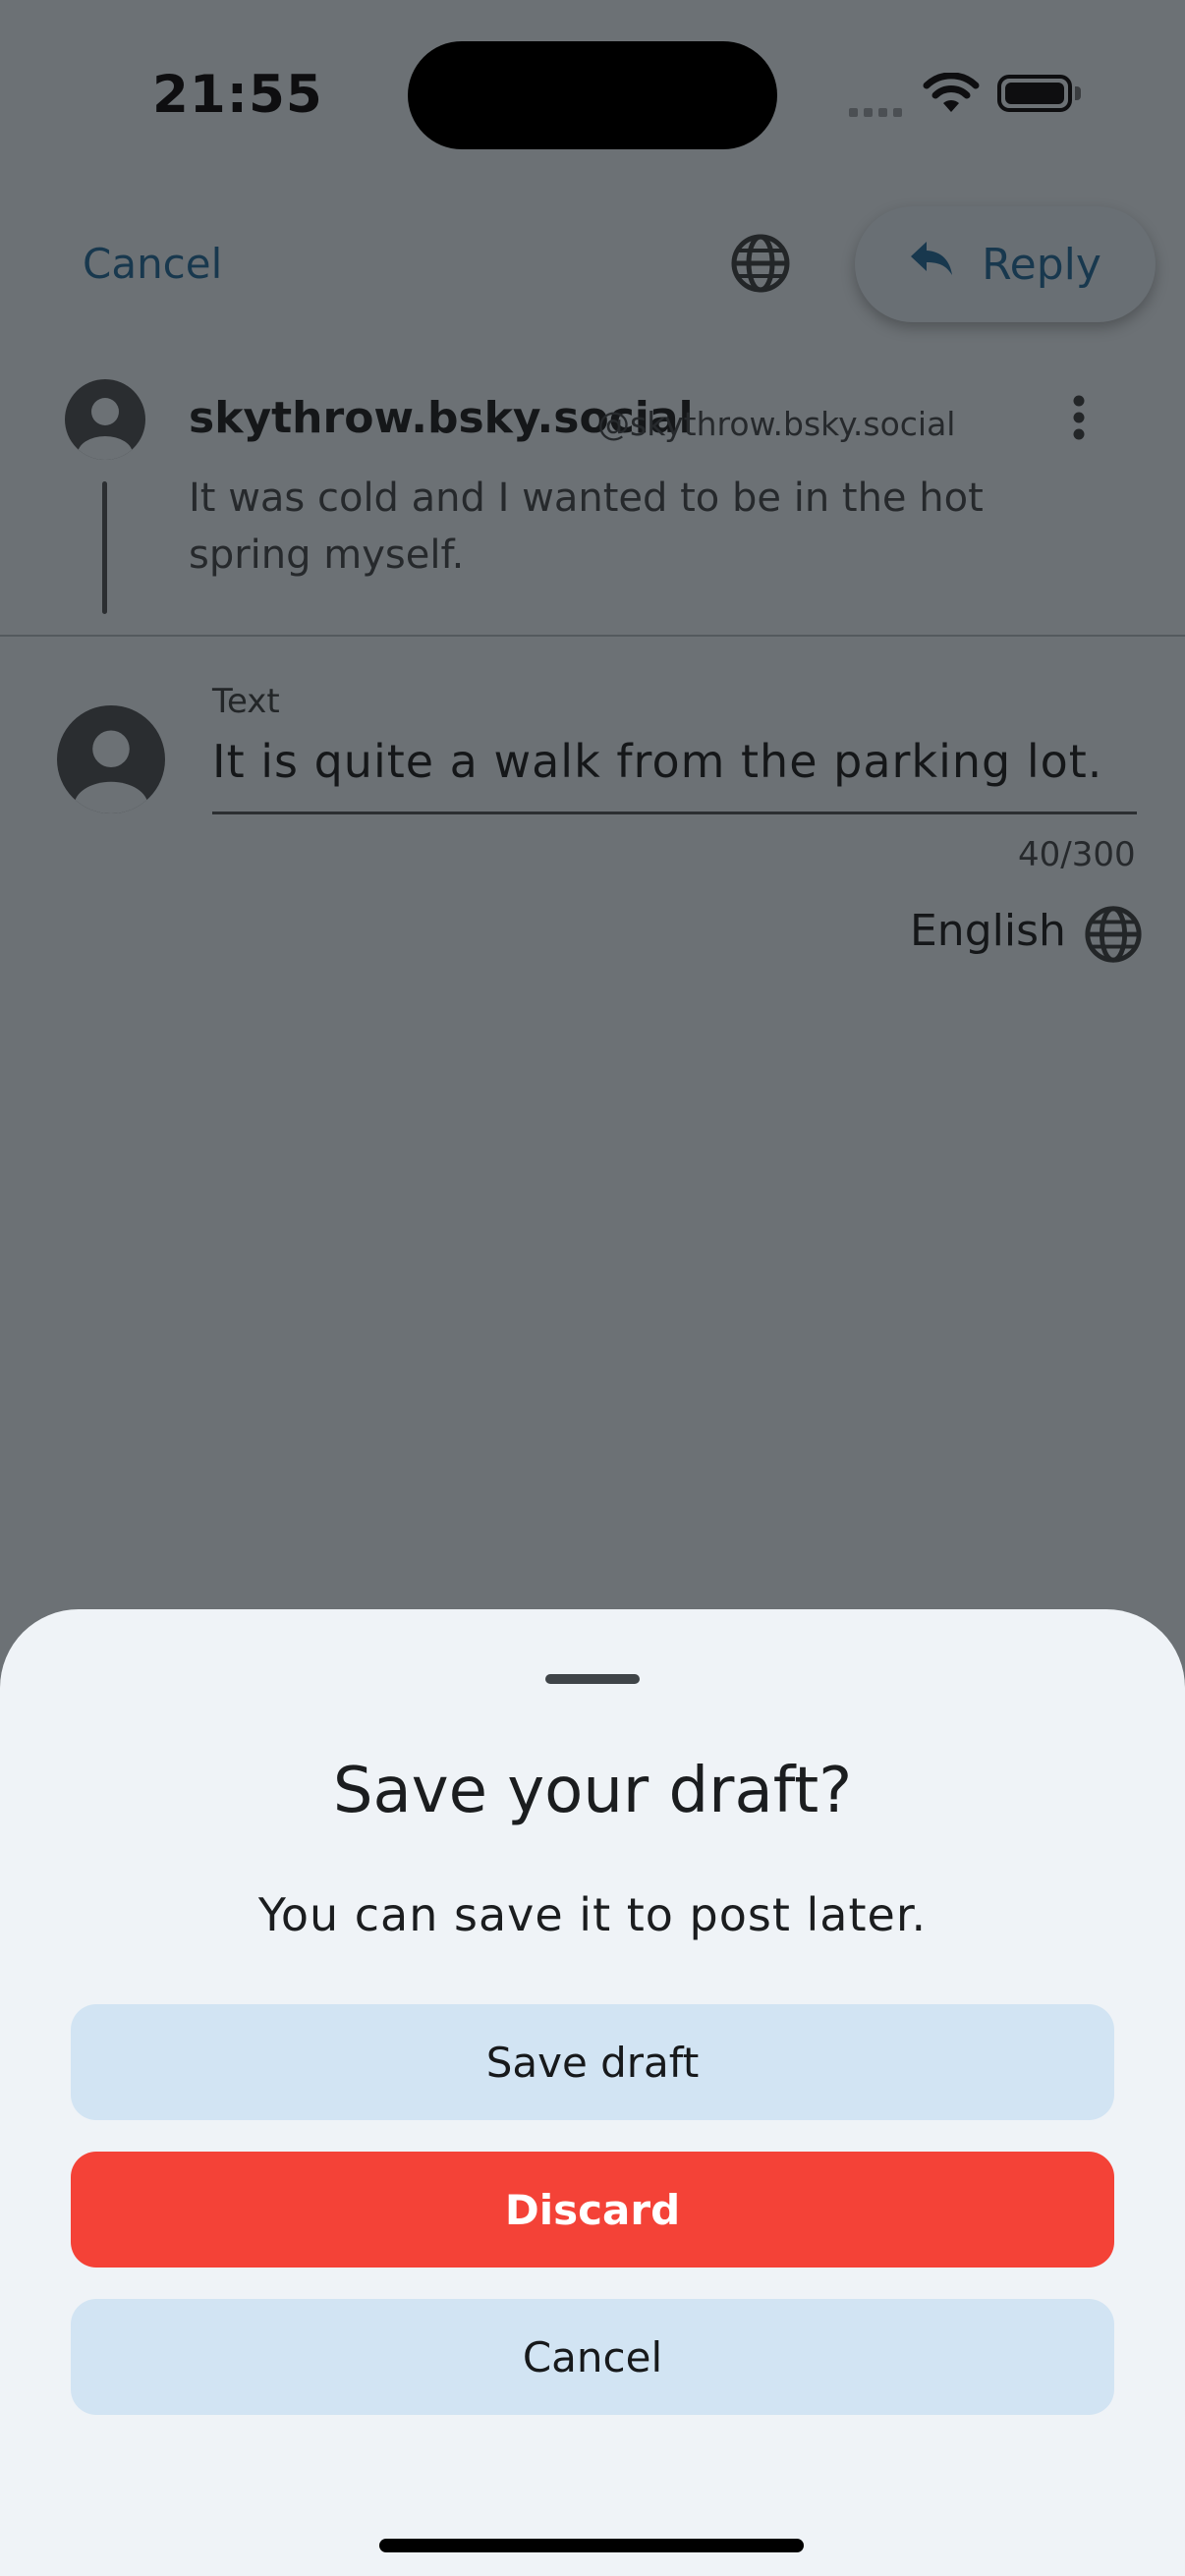  What do you see at coordinates (1079, 419) in the screenshot?
I see `more-vertical-icon` at bounding box center [1079, 419].